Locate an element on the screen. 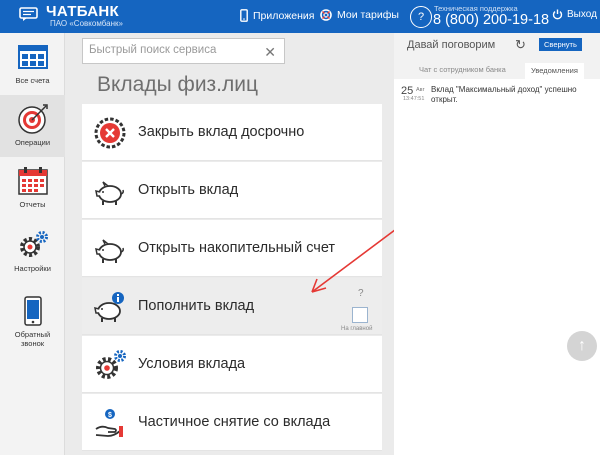 The height and width of the screenshot is (455, 600). list-item-deposit-terms: Условия вклада is located at coordinates (232, 364).